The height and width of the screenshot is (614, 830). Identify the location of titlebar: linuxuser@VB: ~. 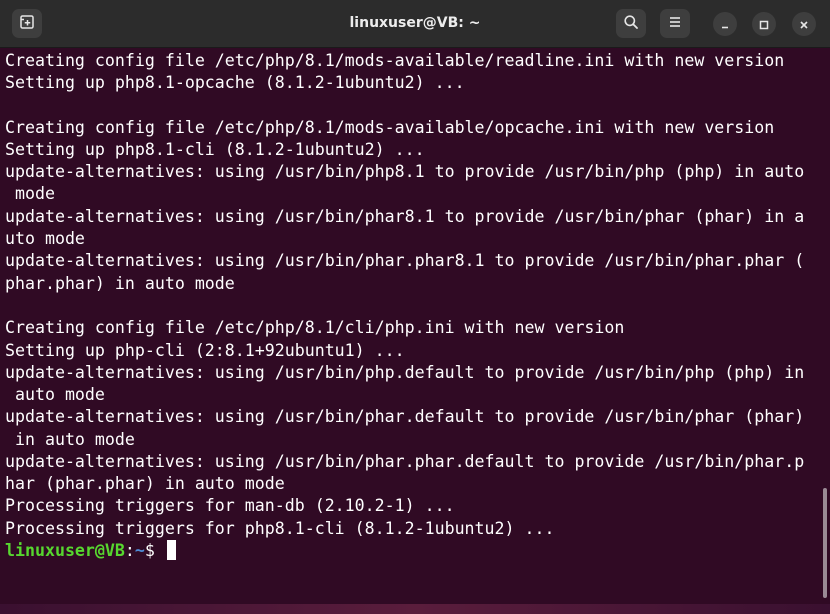
(415, 24).